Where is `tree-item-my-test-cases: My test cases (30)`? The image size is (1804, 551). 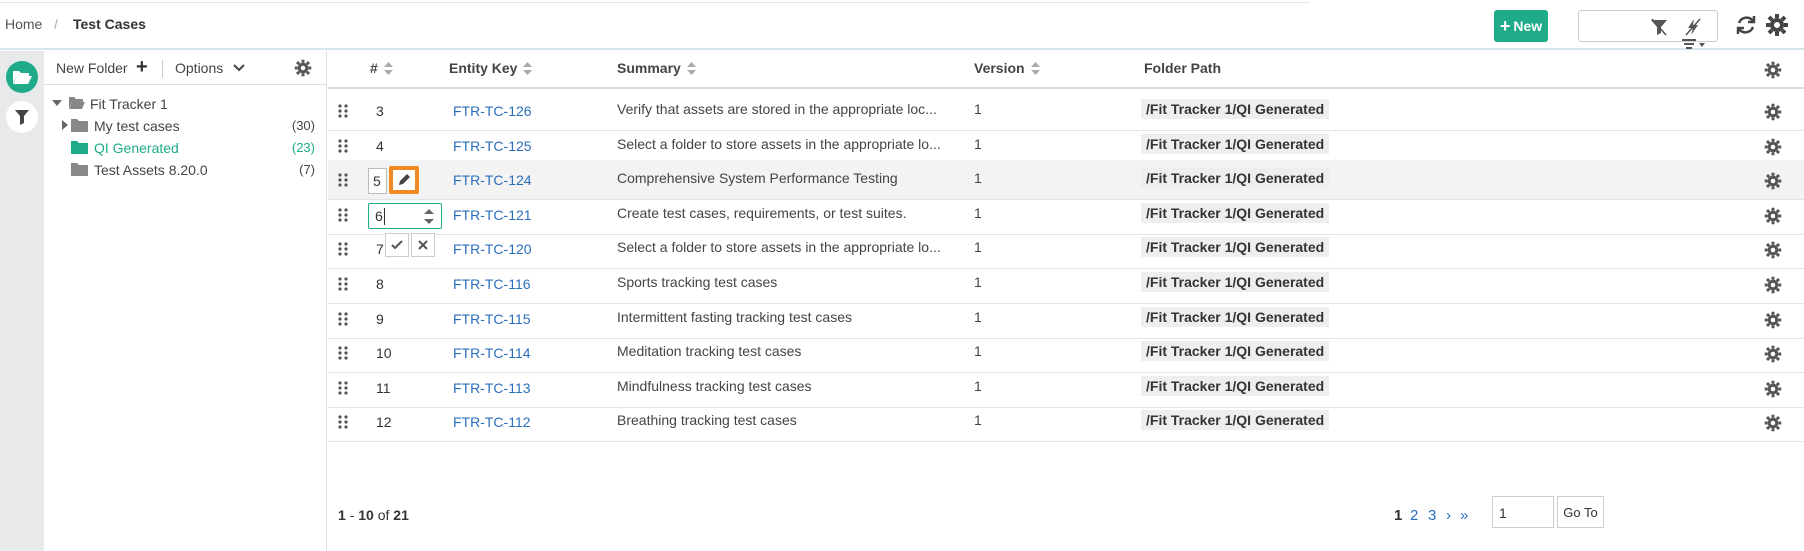 tree-item-my-test-cases: My test cases (30) is located at coordinates (185, 126).